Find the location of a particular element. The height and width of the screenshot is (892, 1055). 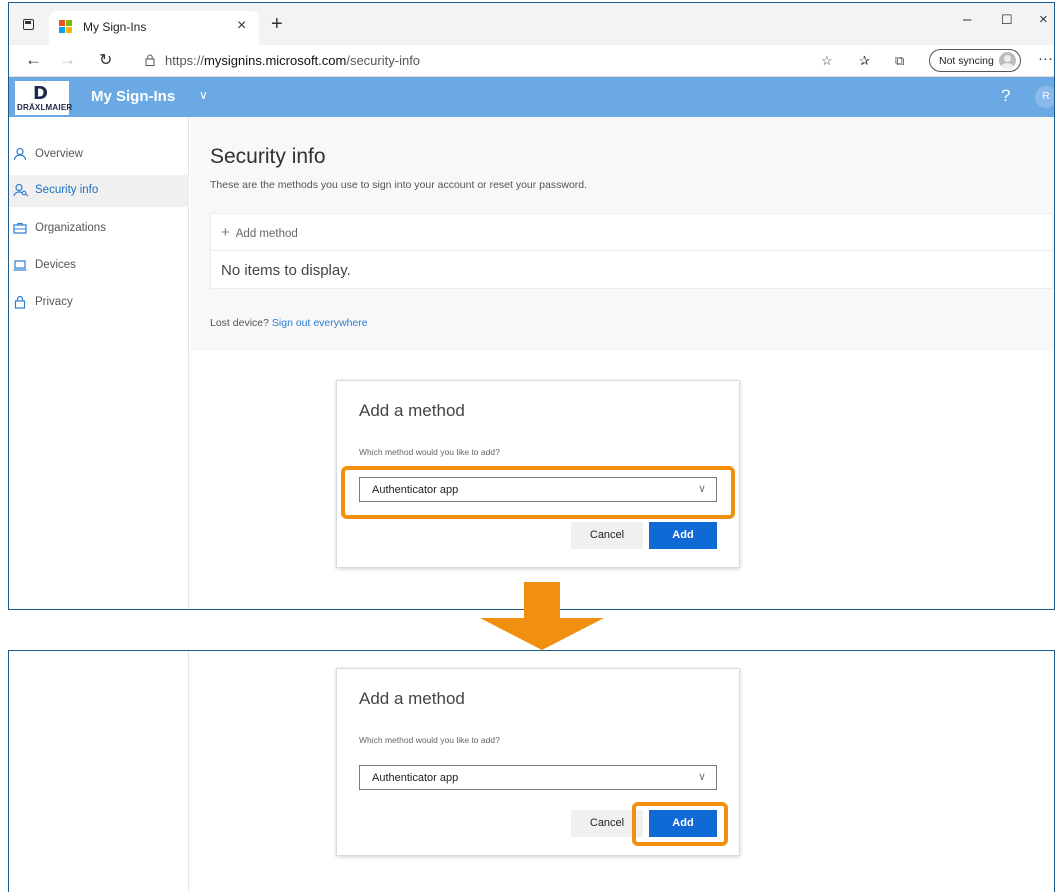

person-icon is located at coordinates (21, 154).